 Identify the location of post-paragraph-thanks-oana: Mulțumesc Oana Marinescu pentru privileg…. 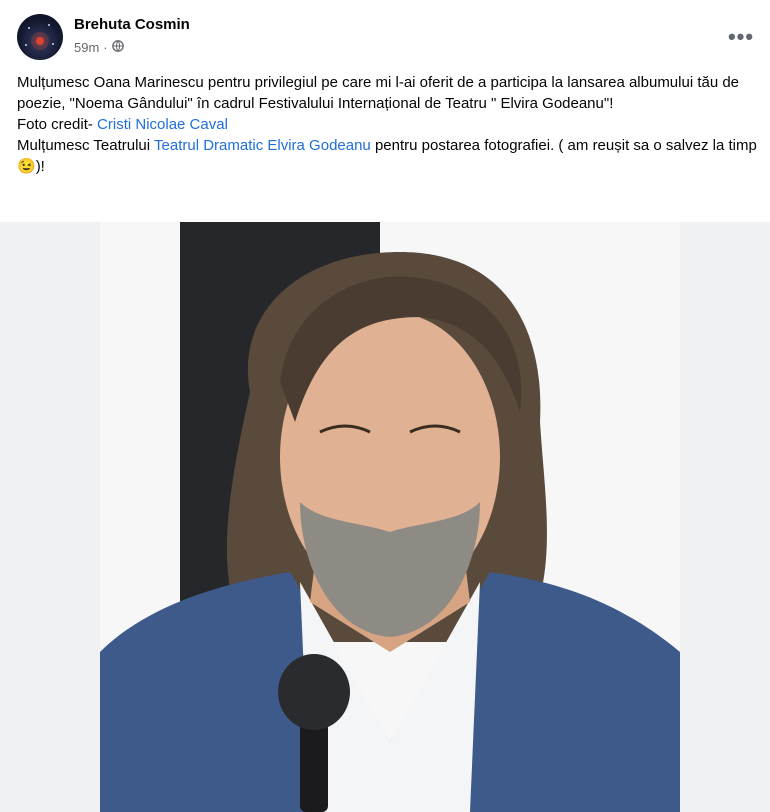
(378, 93).